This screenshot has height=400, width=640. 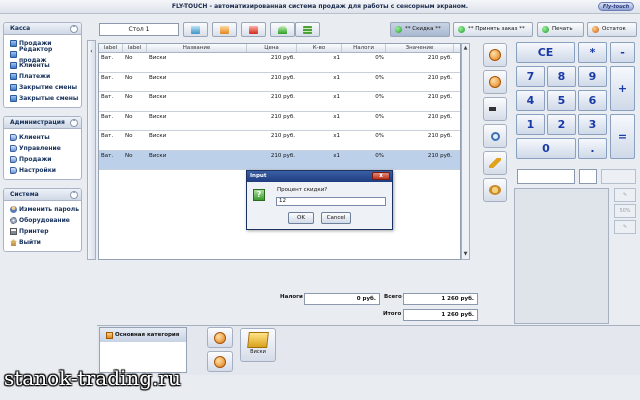 I want to click on key-5: 5, so click(x=561, y=100).